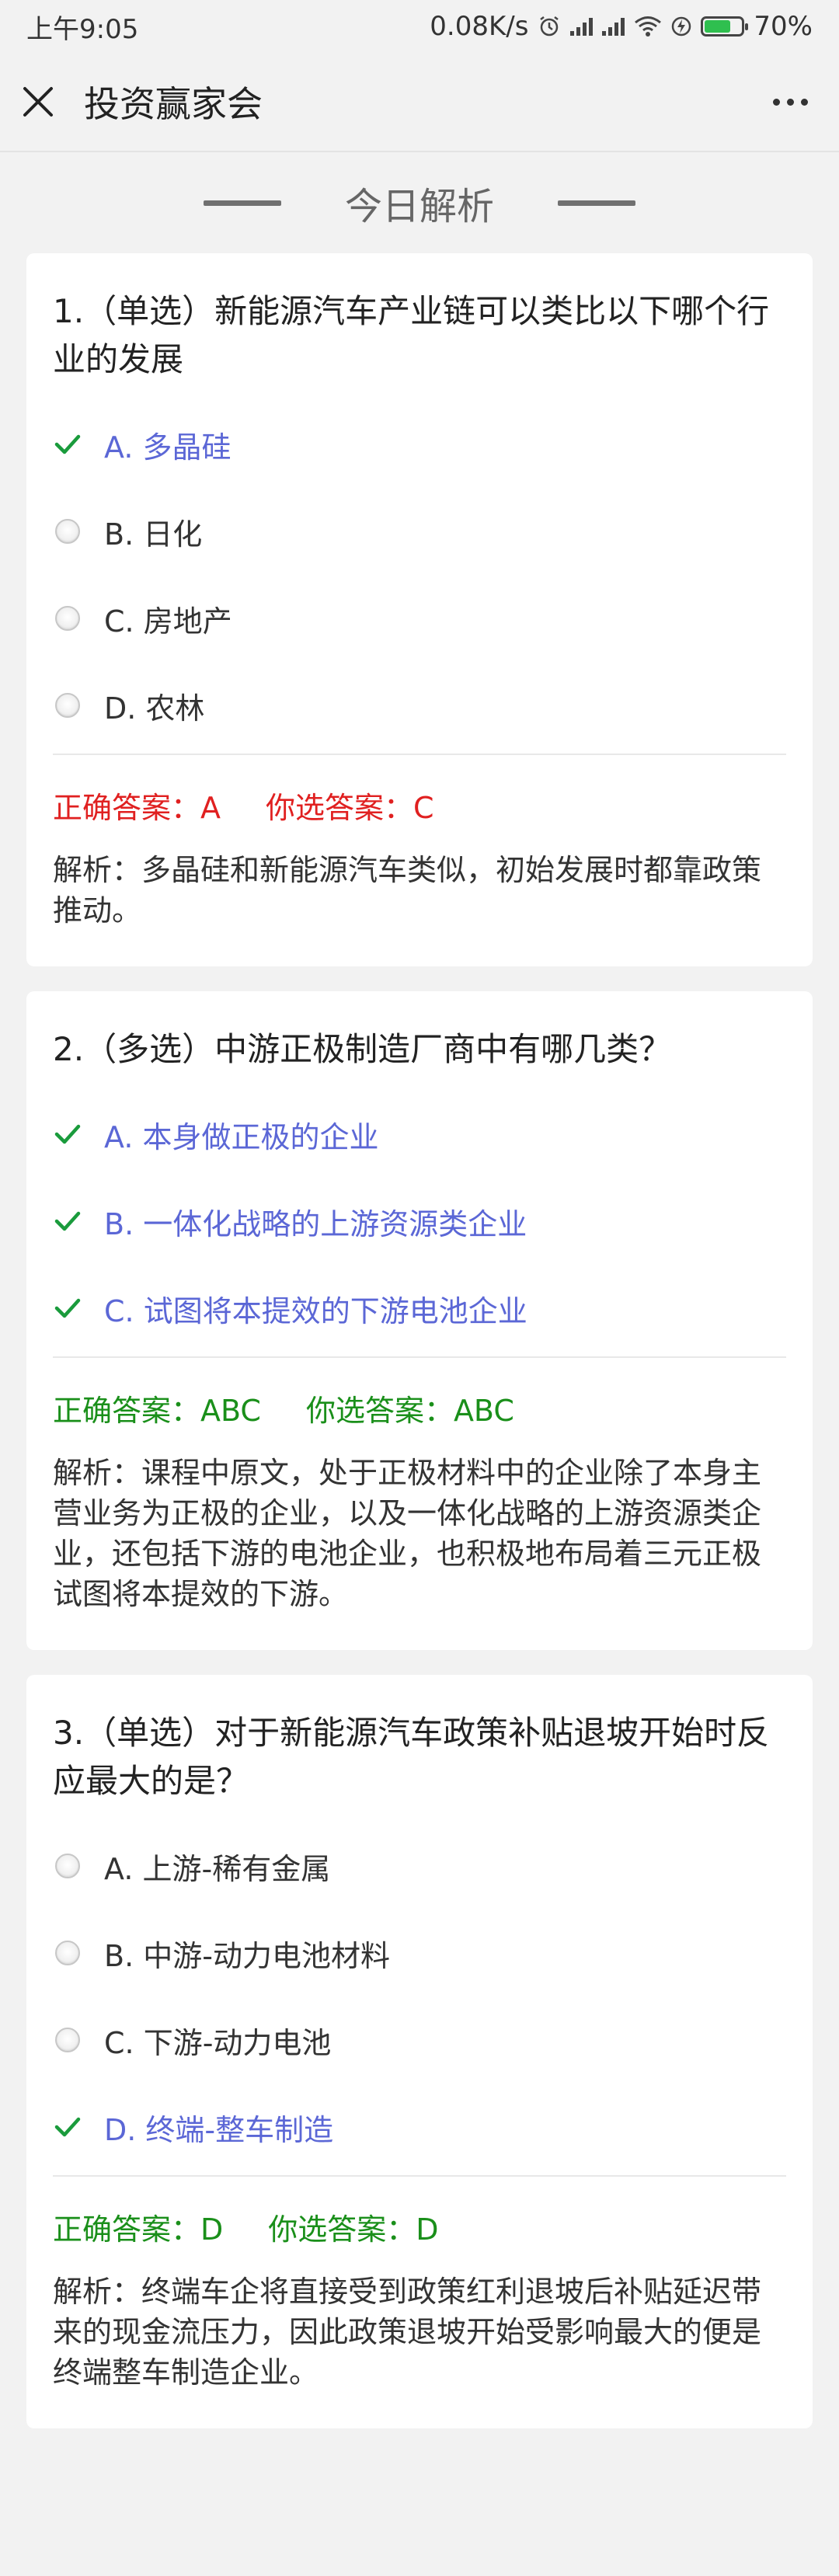 This screenshot has width=839, height=2576. I want to click on nav-bar: 投资赢家会, so click(419, 102).